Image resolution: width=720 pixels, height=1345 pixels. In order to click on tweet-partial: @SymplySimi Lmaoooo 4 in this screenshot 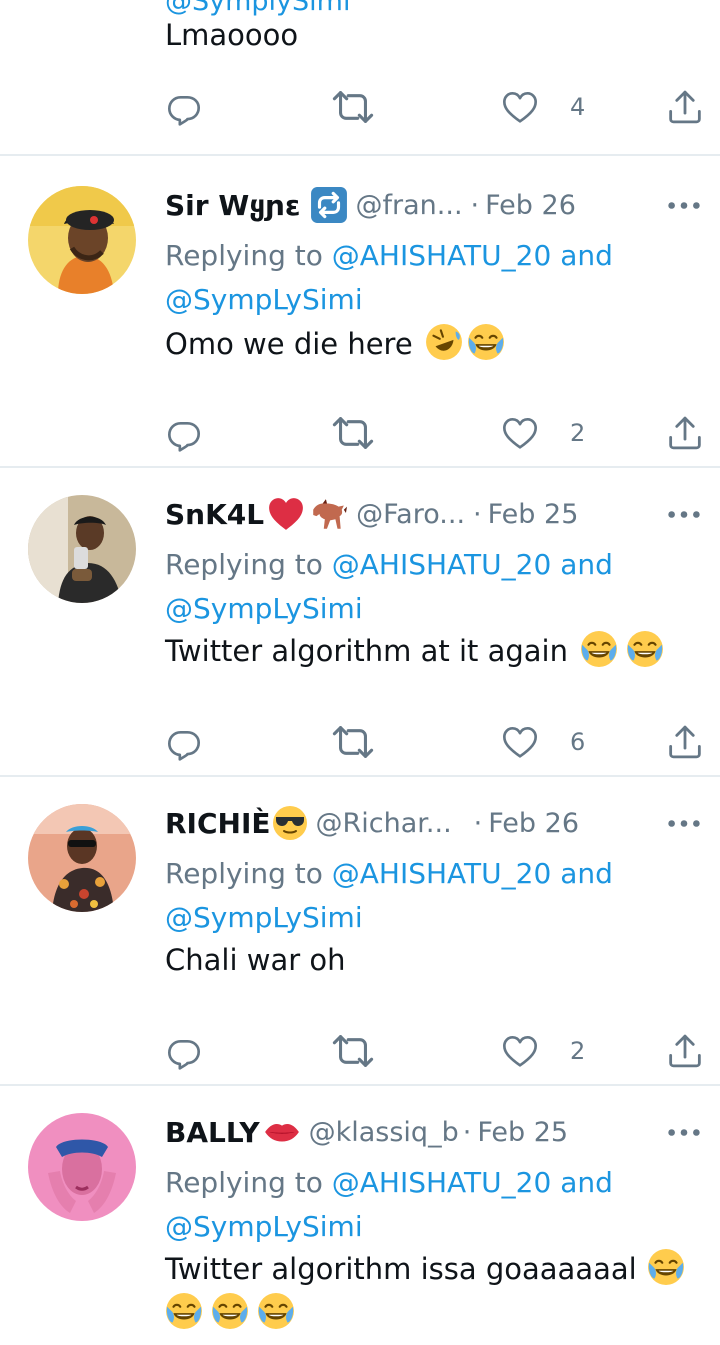, I will do `click(360, 78)`.